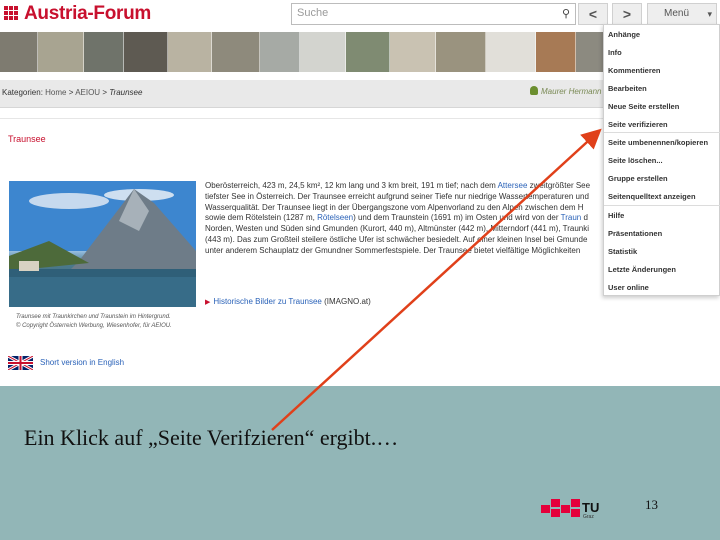 The image size is (720, 540). What do you see at coordinates (513, 185) in the screenshot?
I see `attersee-link: Attersee` at bounding box center [513, 185].